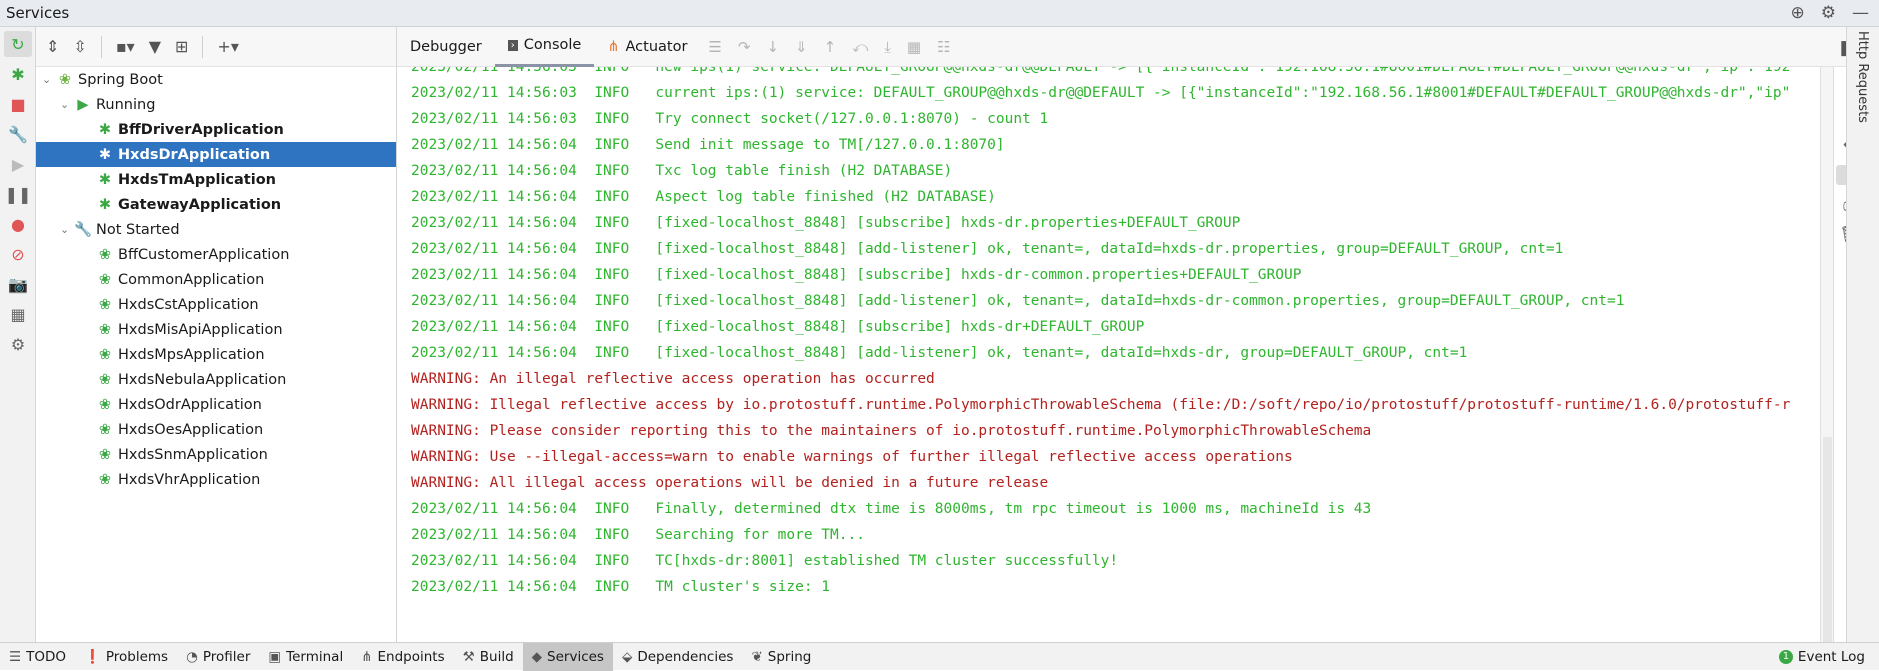 The height and width of the screenshot is (671, 1879). Describe the element at coordinates (216, 254) in the screenshot. I see `service-item: ❀ BffCustomerApplication` at that location.